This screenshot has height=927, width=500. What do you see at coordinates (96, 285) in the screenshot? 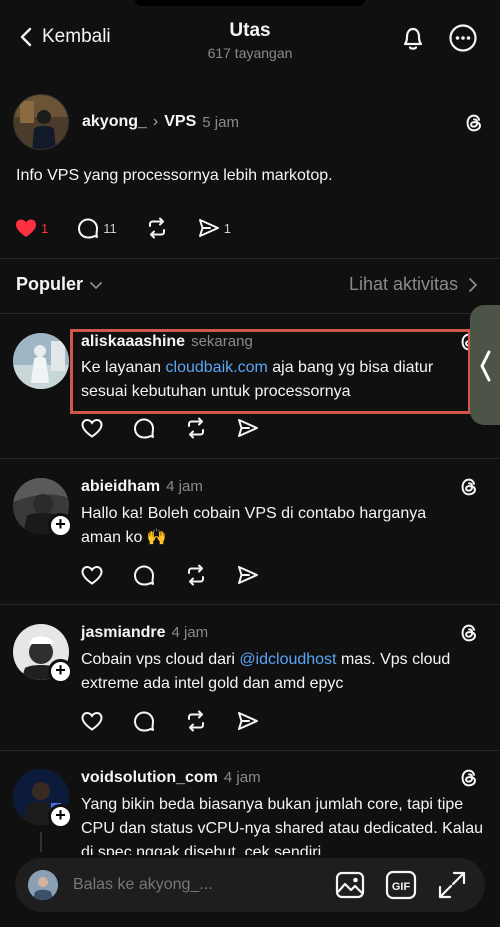
I see `chevron-down-icon` at bounding box center [96, 285].